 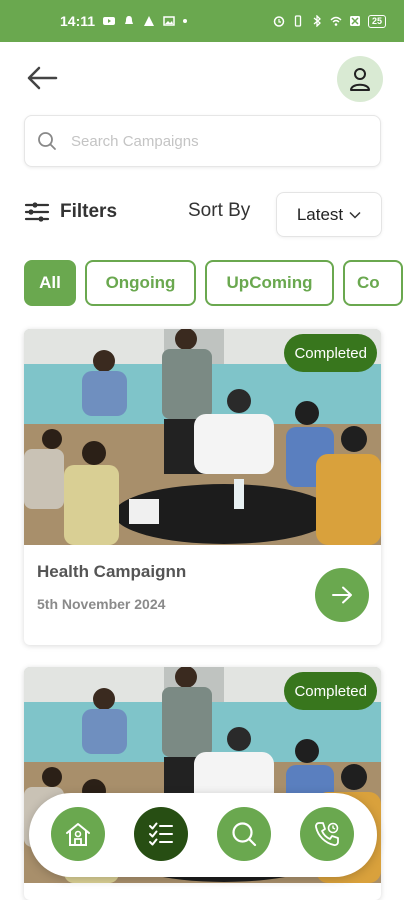 I want to click on chevron-down-icon, so click(x=355, y=215).